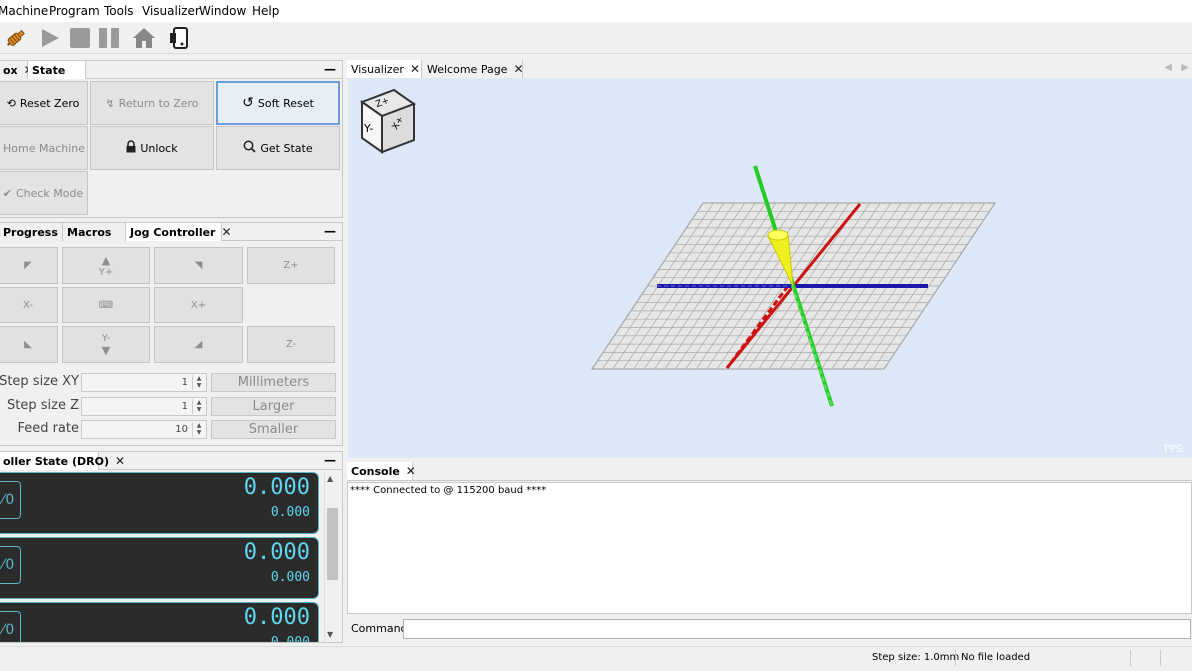 The image size is (1192, 671). Describe the element at coordinates (179, 38) in the screenshot. I see `device-icon` at that location.